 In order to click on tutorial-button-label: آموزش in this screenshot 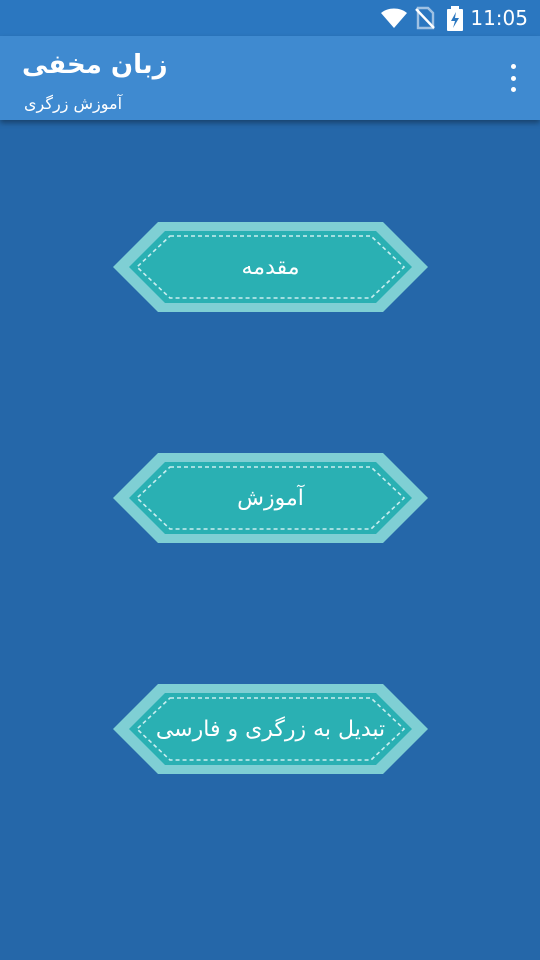, I will do `click(270, 498)`.